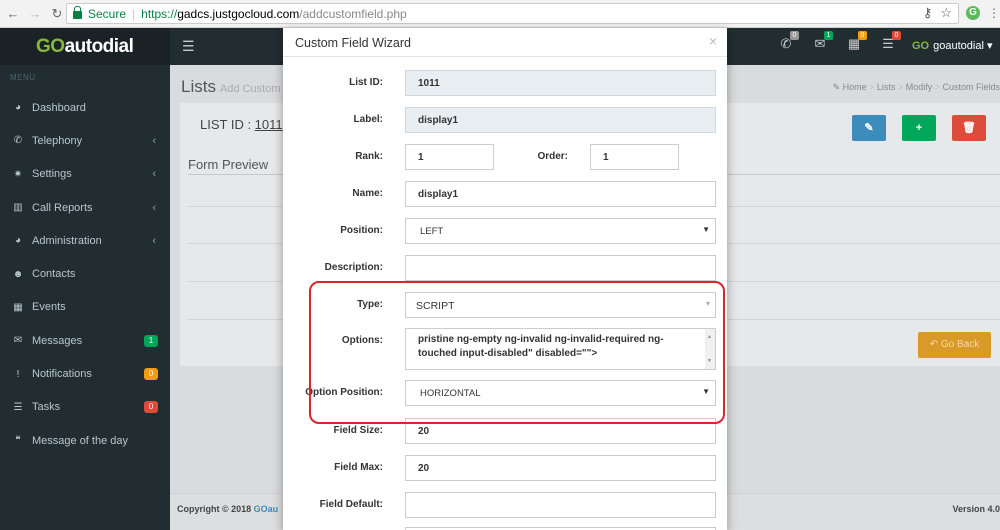  Describe the element at coordinates (560, 83) in the screenshot. I see `list-id-field: 1011` at that location.